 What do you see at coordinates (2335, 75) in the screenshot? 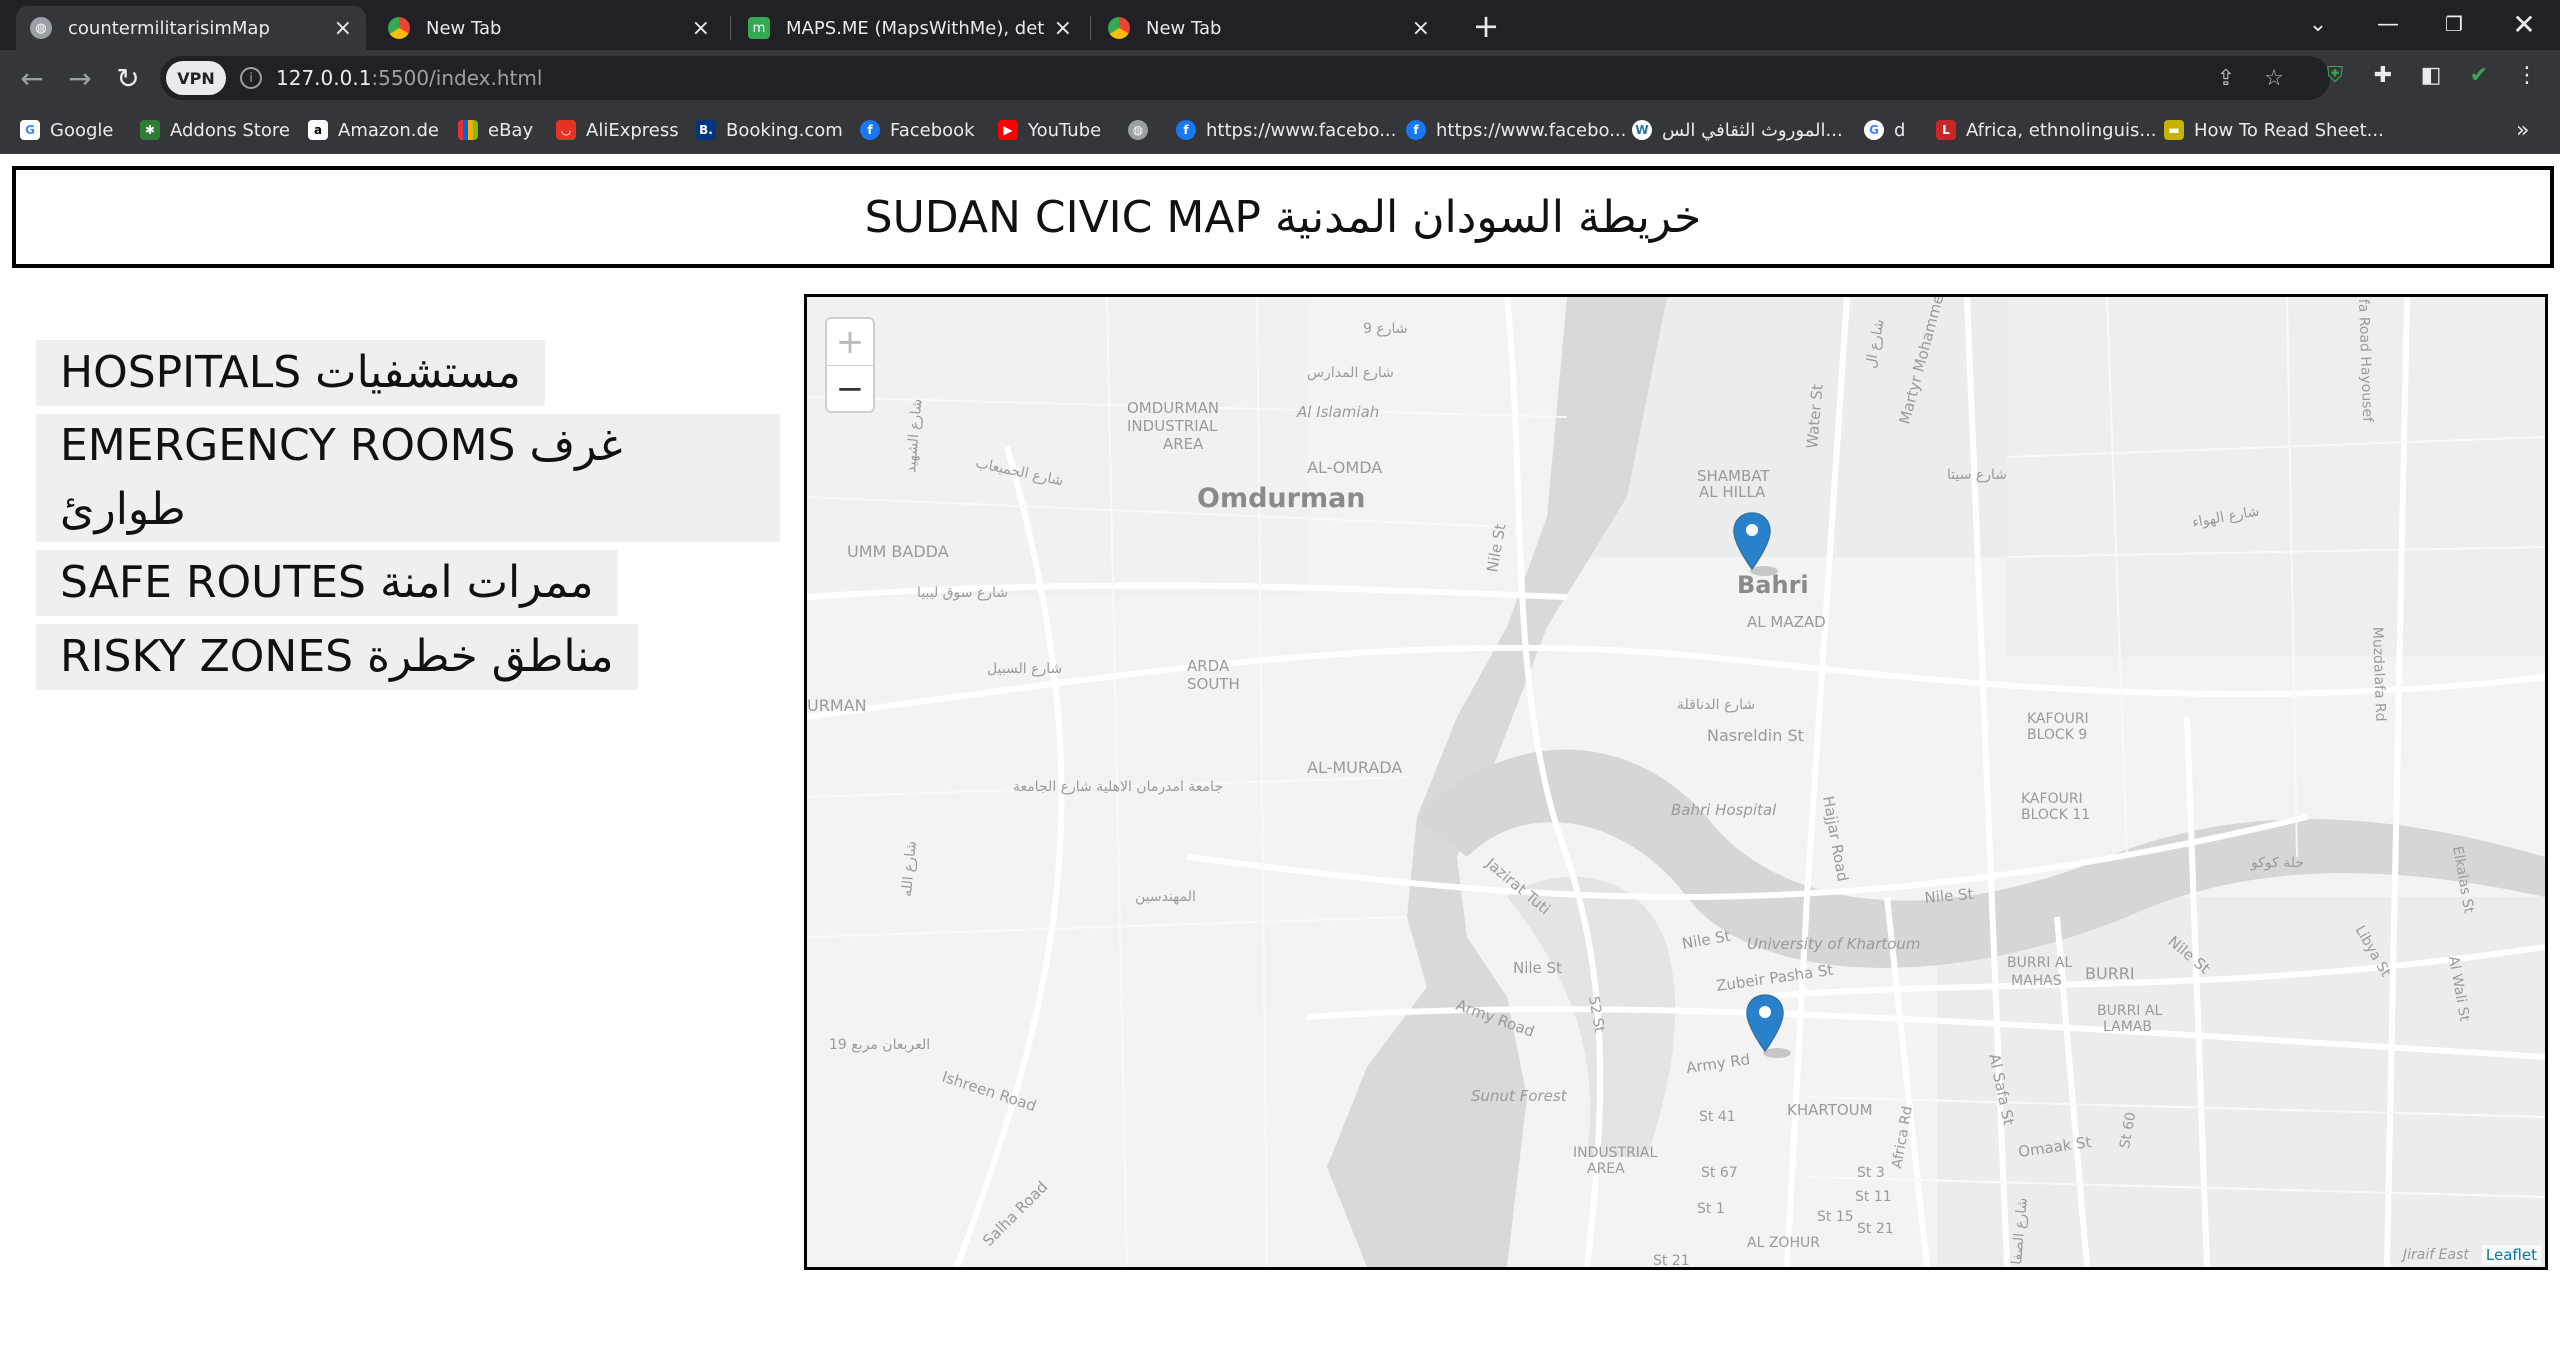
I see `lock-extension-icon: ⛨` at bounding box center [2335, 75].